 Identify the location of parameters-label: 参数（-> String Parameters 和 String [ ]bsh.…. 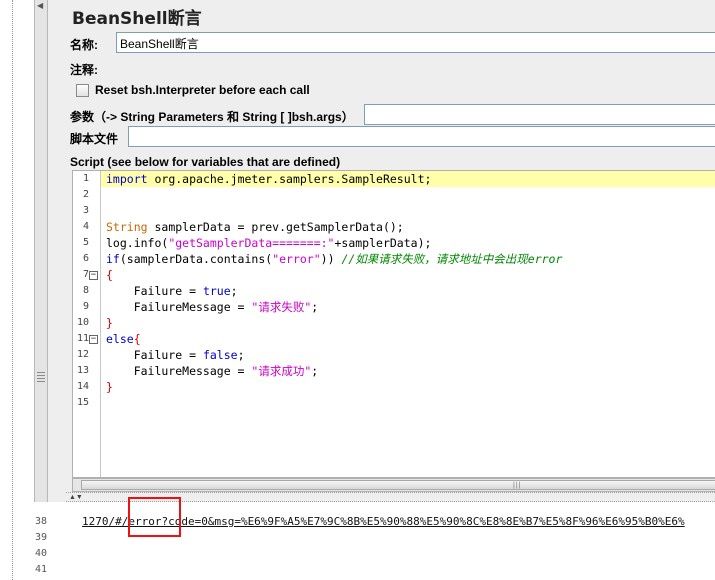
(212, 117).